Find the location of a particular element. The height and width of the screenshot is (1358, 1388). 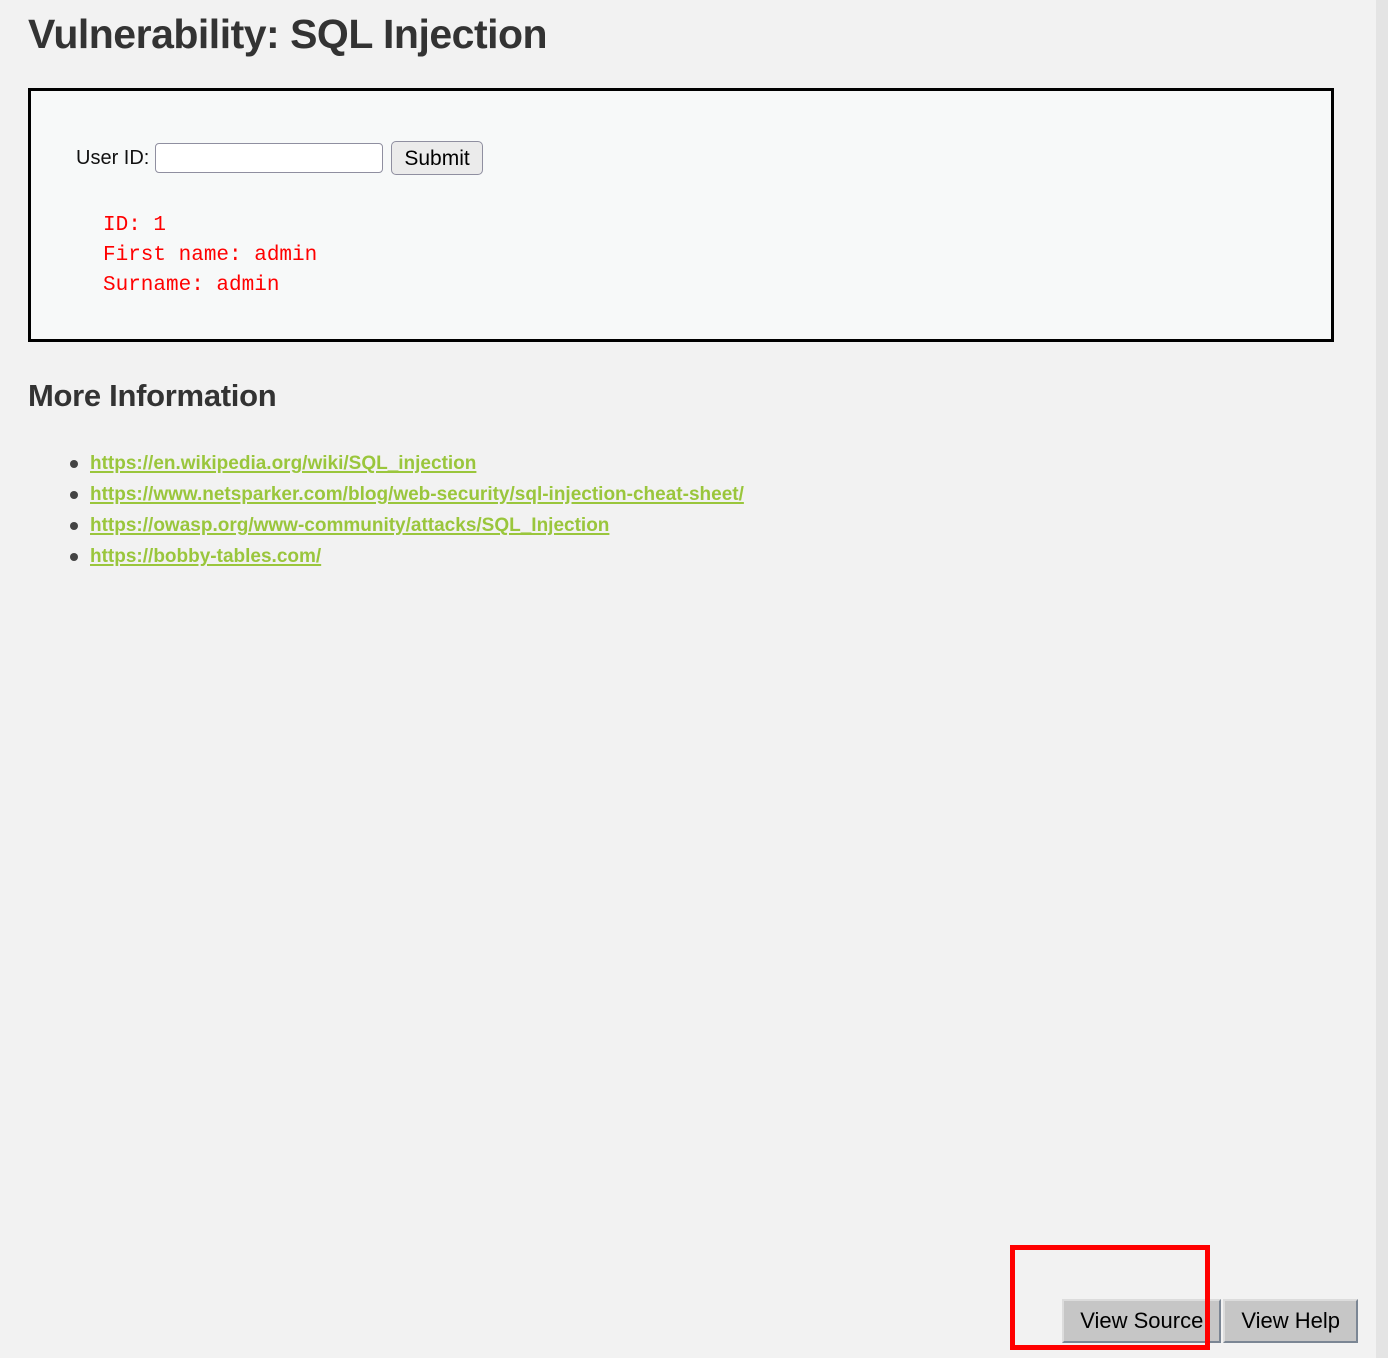

submit-button: Submit is located at coordinates (437, 158).